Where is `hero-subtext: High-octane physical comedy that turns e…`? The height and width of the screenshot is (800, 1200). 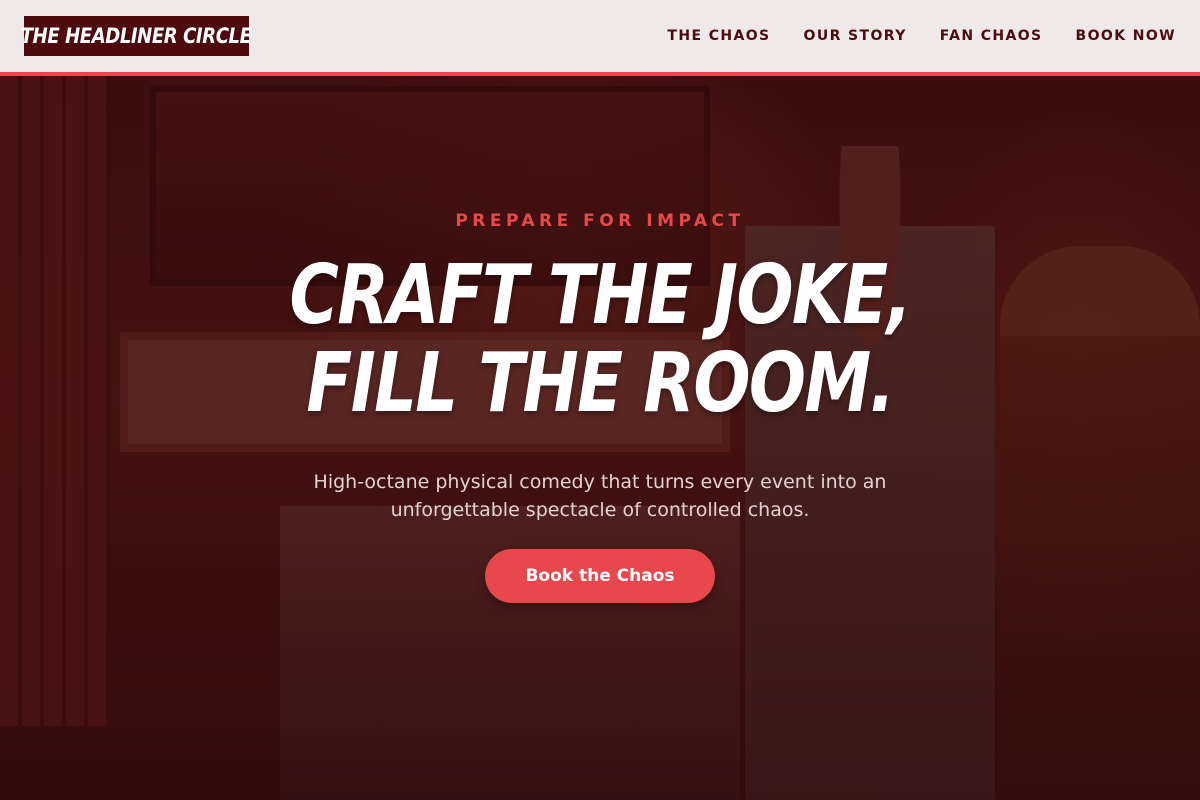
hero-subtext: High-octane physical comedy that turns e… is located at coordinates (600, 496).